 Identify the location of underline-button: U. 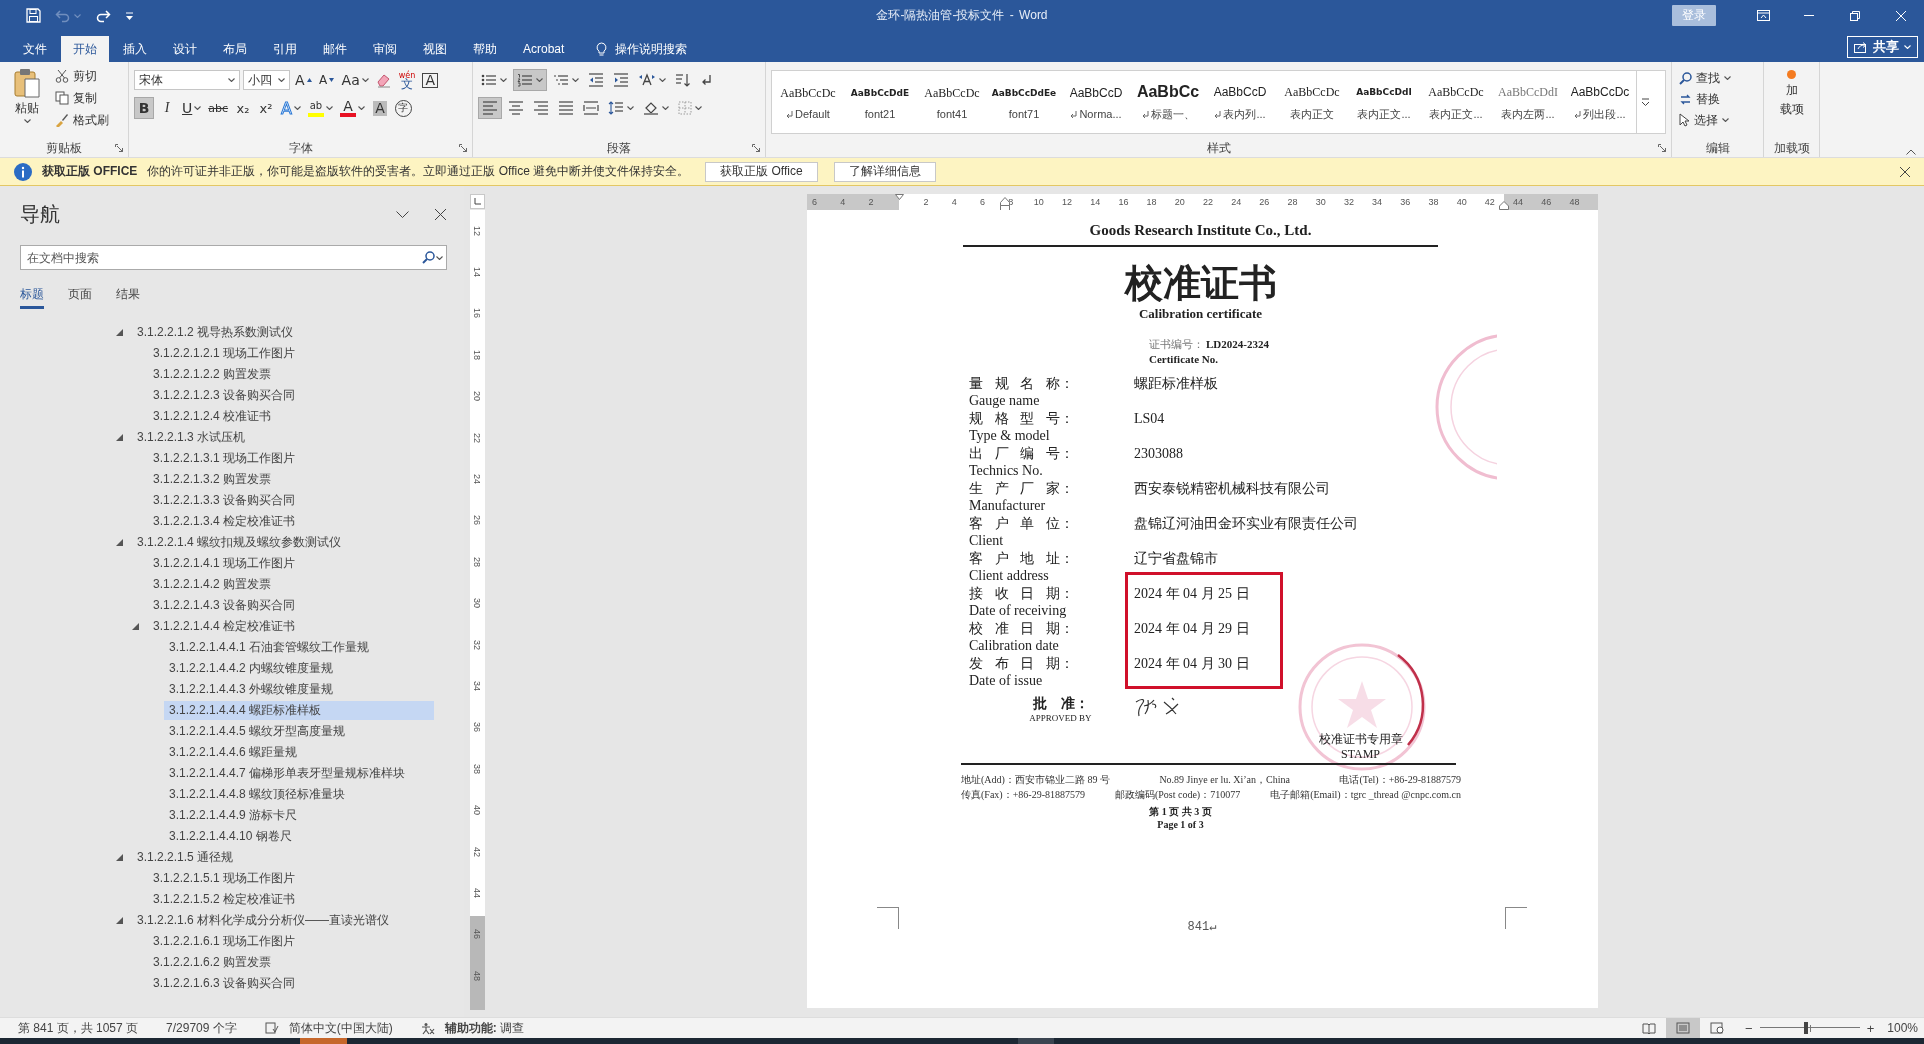
(192, 108).